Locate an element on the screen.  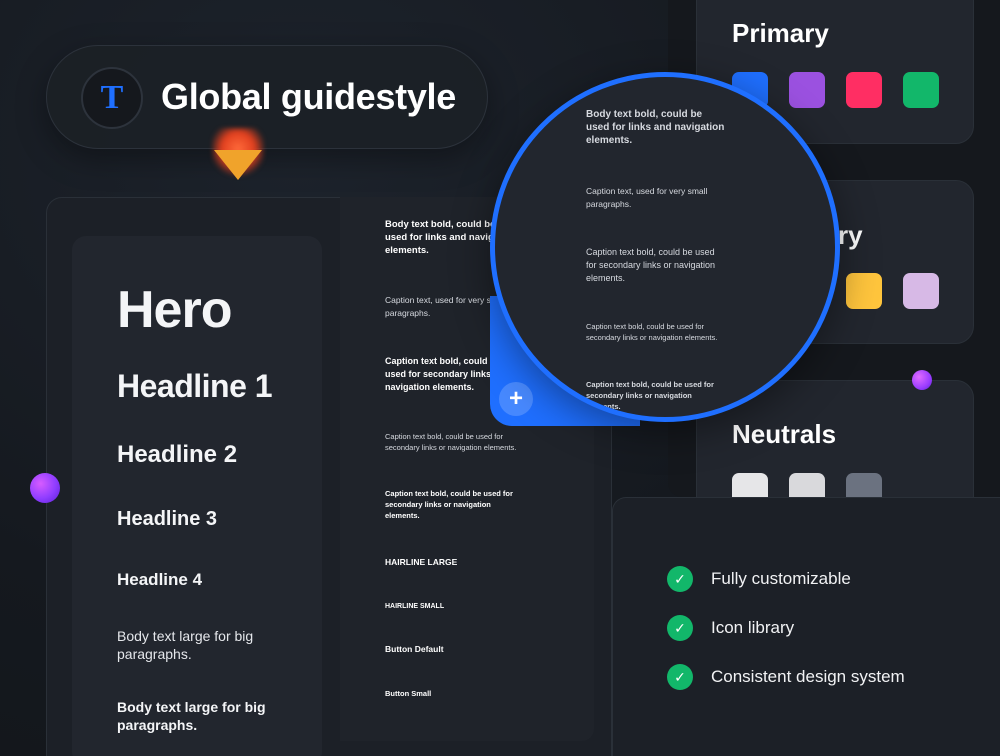
headline-4-sample: Headline 4 is located at coordinates (160, 579).